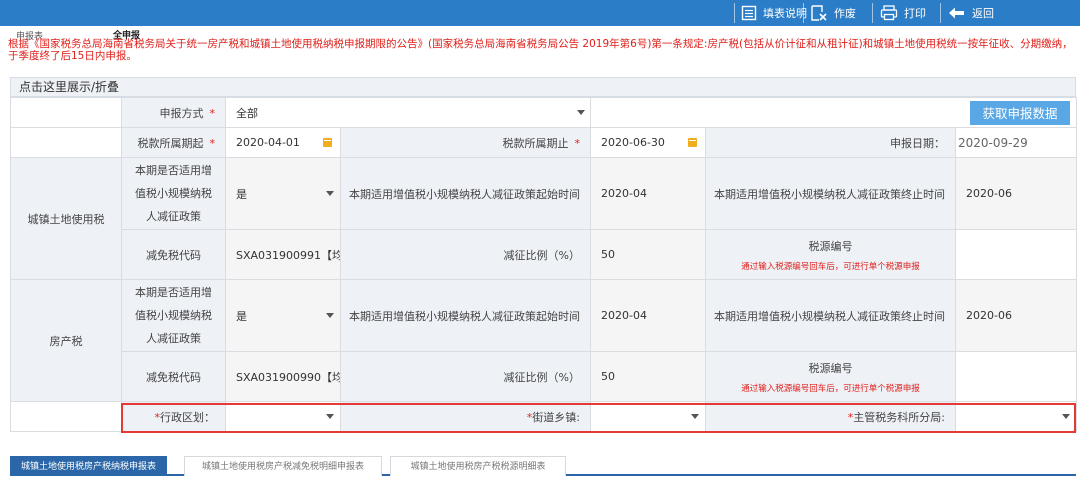  Describe the element at coordinates (648, 376) in the screenshot. I see `property-relief-ratio-value: 50` at that location.